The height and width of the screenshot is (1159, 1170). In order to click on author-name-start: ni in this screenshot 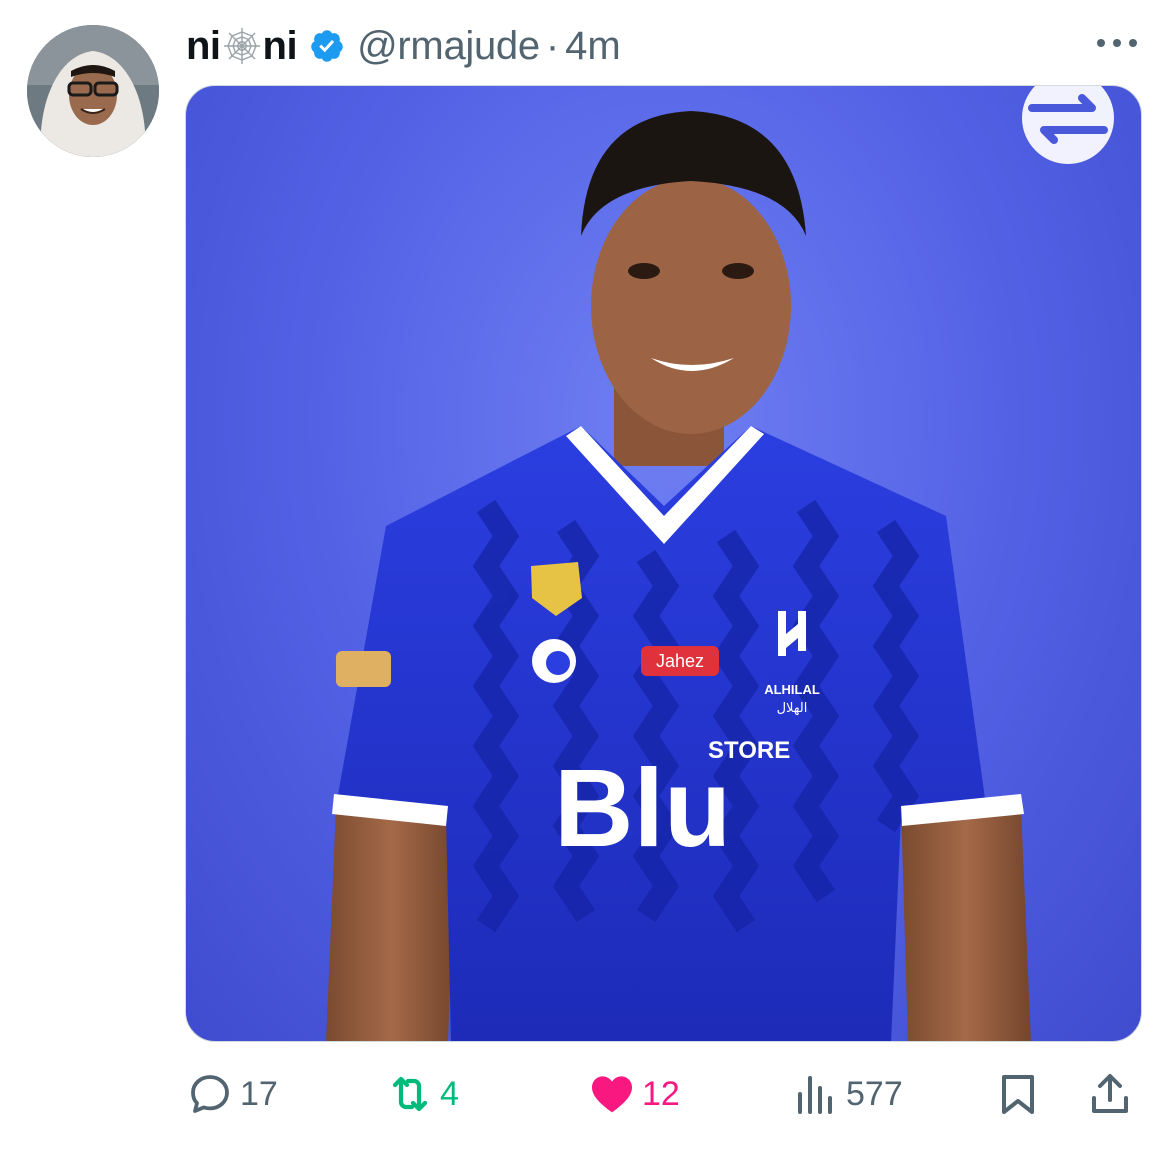, I will do `click(203, 46)`.